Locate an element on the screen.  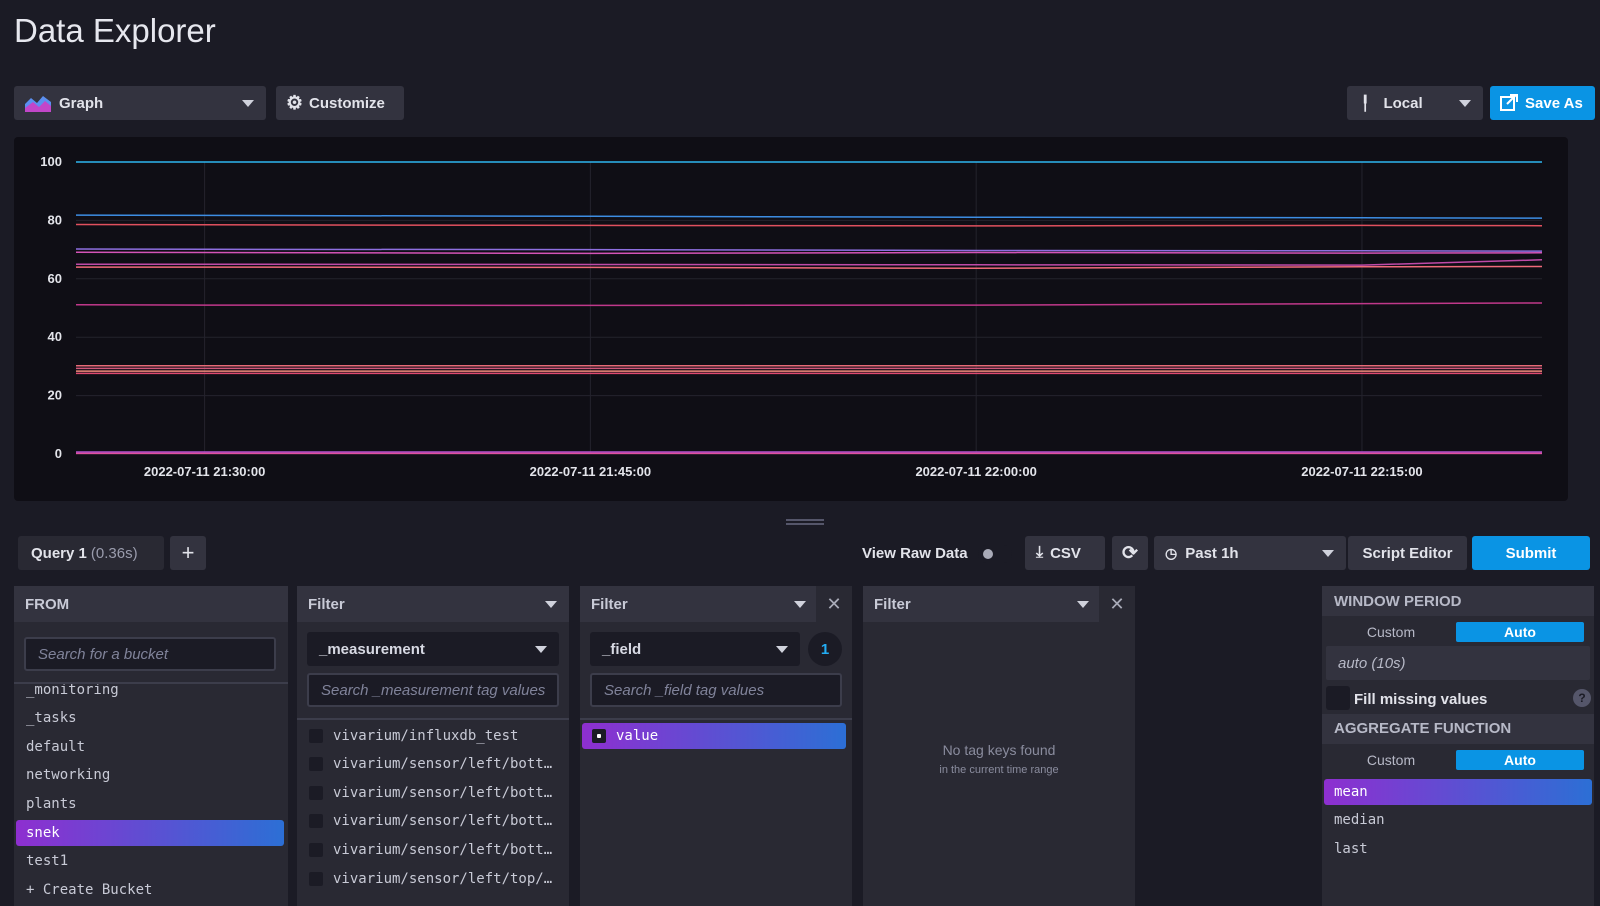
checkbox-checked is located at coordinates (599, 736).